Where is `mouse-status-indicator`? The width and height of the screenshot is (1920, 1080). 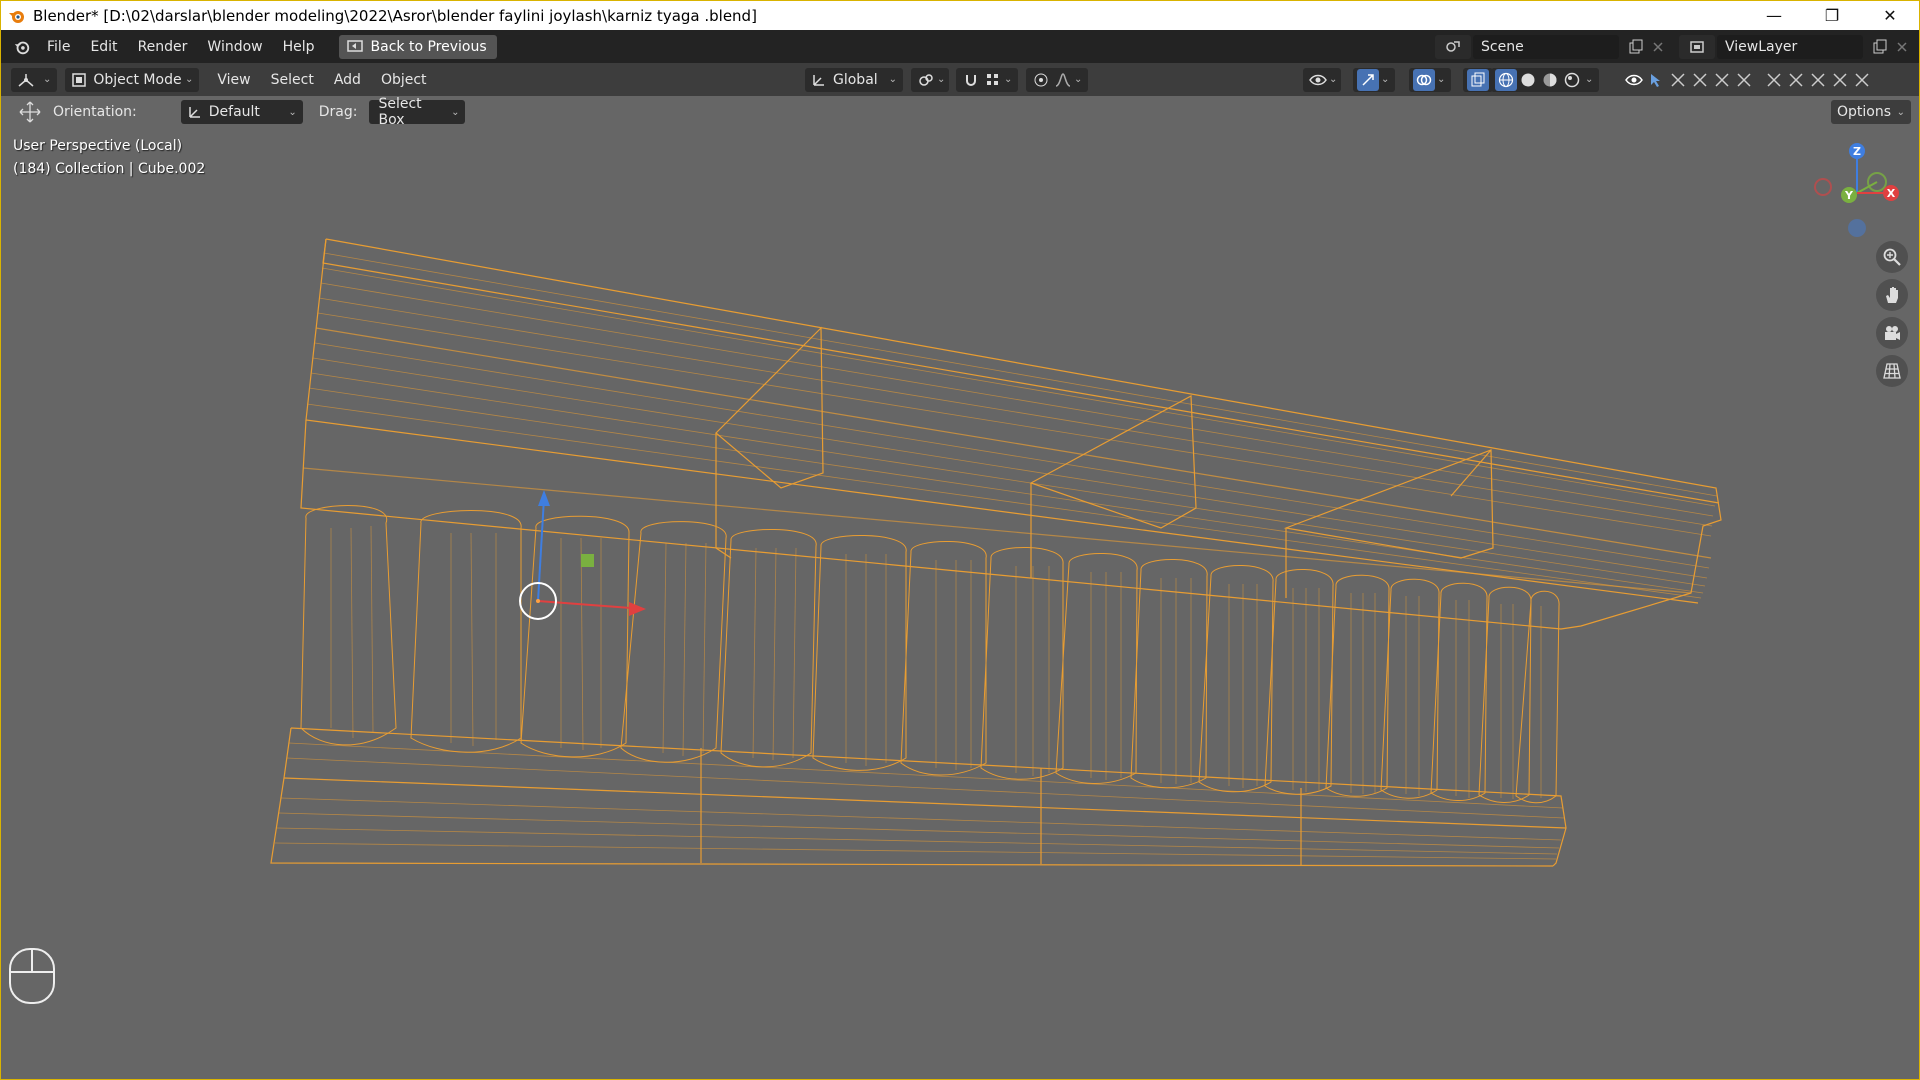 mouse-status-indicator is located at coordinates (32, 978).